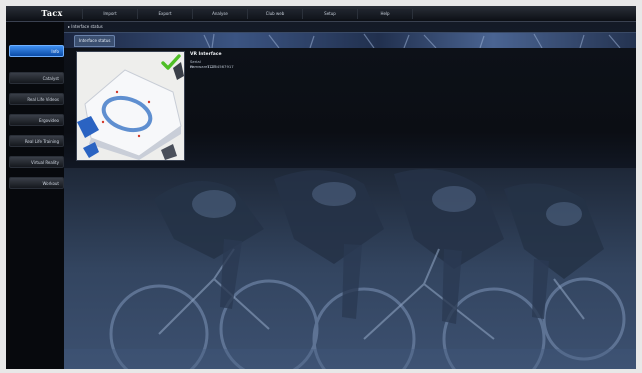 The image size is (642, 373). What do you see at coordinates (36, 51) in the screenshot?
I see `sidebar-item-info: Info` at bounding box center [36, 51].